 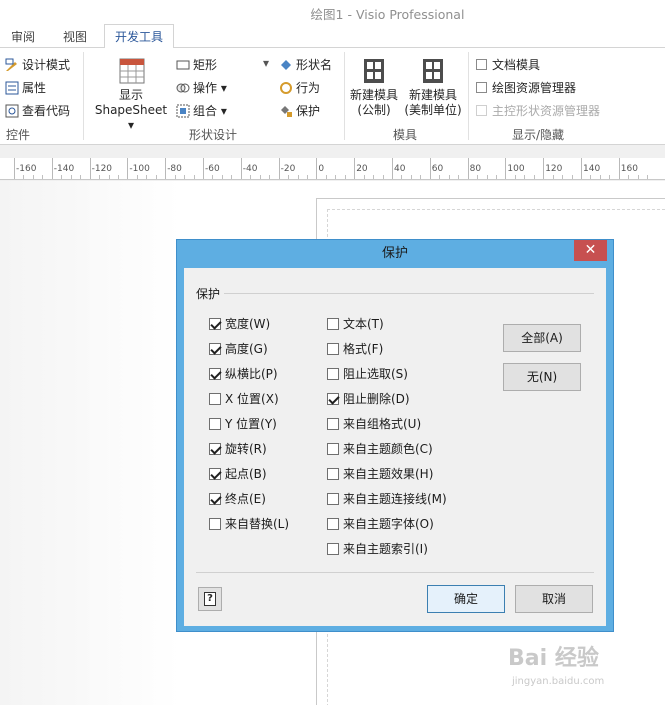 I want to click on watermark-logo: Bai 经验, so click(x=553, y=658).